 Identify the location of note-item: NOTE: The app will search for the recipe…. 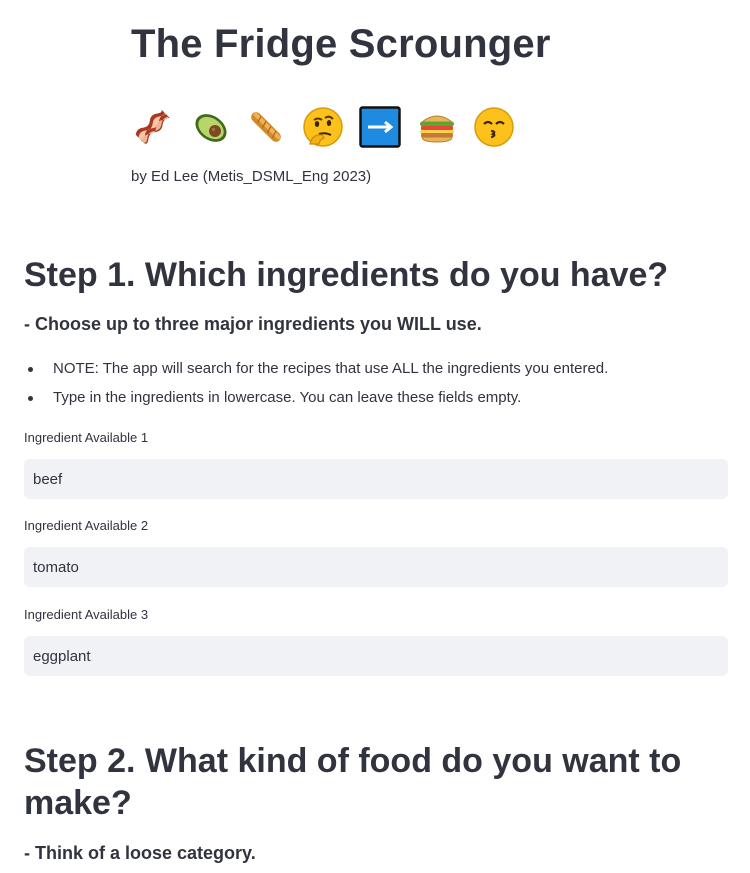
(316, 372).